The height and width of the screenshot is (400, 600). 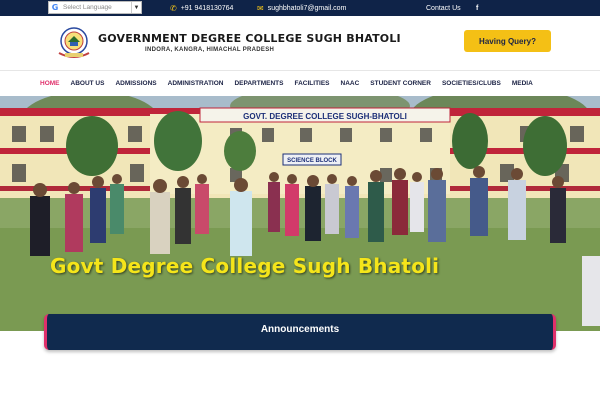 What do you see at coordinates (245, 266) in the screenshot?
I see `hero-title: Govt Degree College Sugh Bhatoli` at bounding box center [245, 266].